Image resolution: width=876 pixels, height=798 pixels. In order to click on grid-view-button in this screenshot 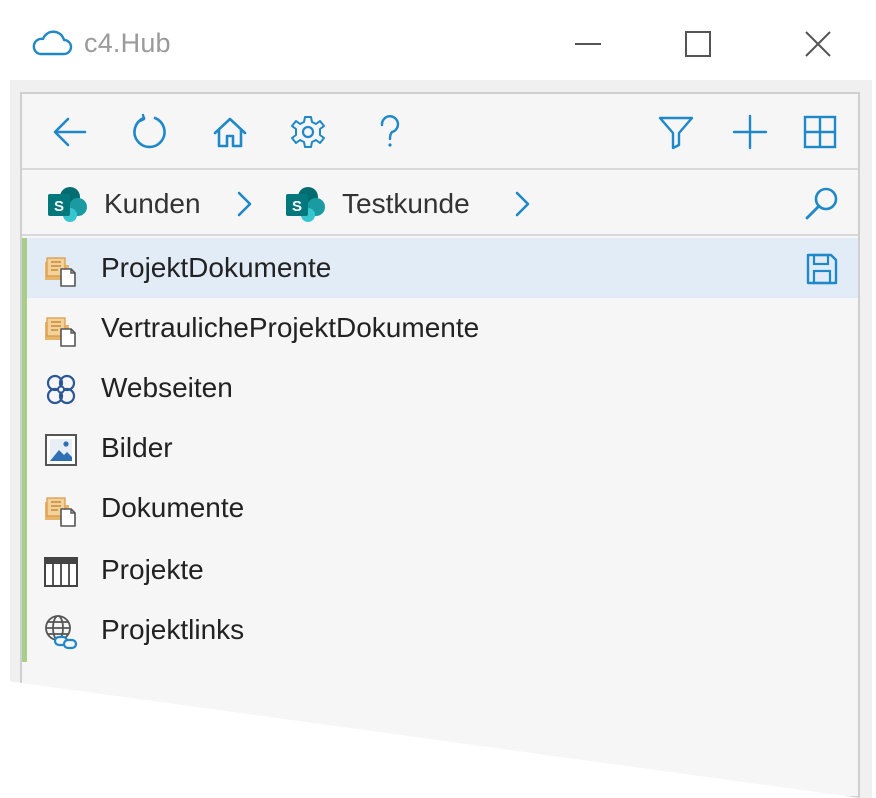, I will do `click(820, 132)`.